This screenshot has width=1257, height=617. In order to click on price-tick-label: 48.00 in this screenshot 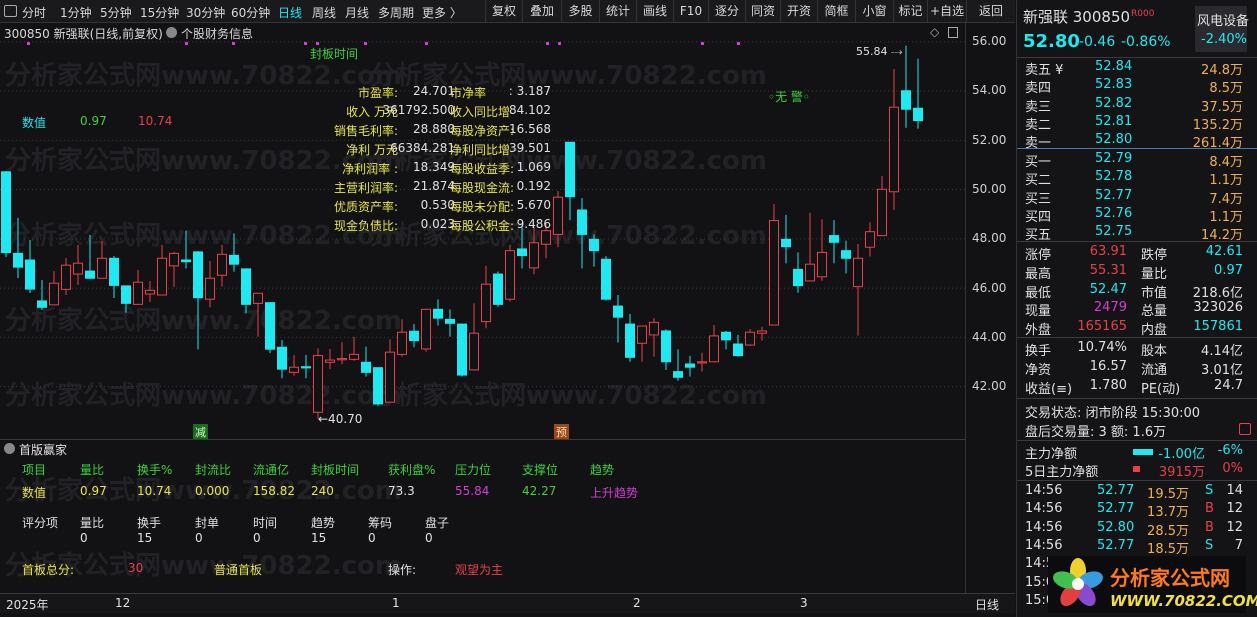, I will do `click(989, 238)`.